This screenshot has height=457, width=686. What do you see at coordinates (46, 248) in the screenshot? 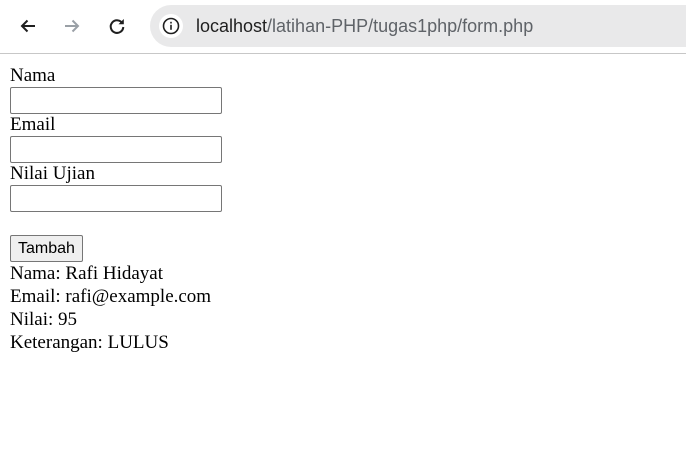
I see `tambah-button: Tambah` at bounding box center [46, 248].